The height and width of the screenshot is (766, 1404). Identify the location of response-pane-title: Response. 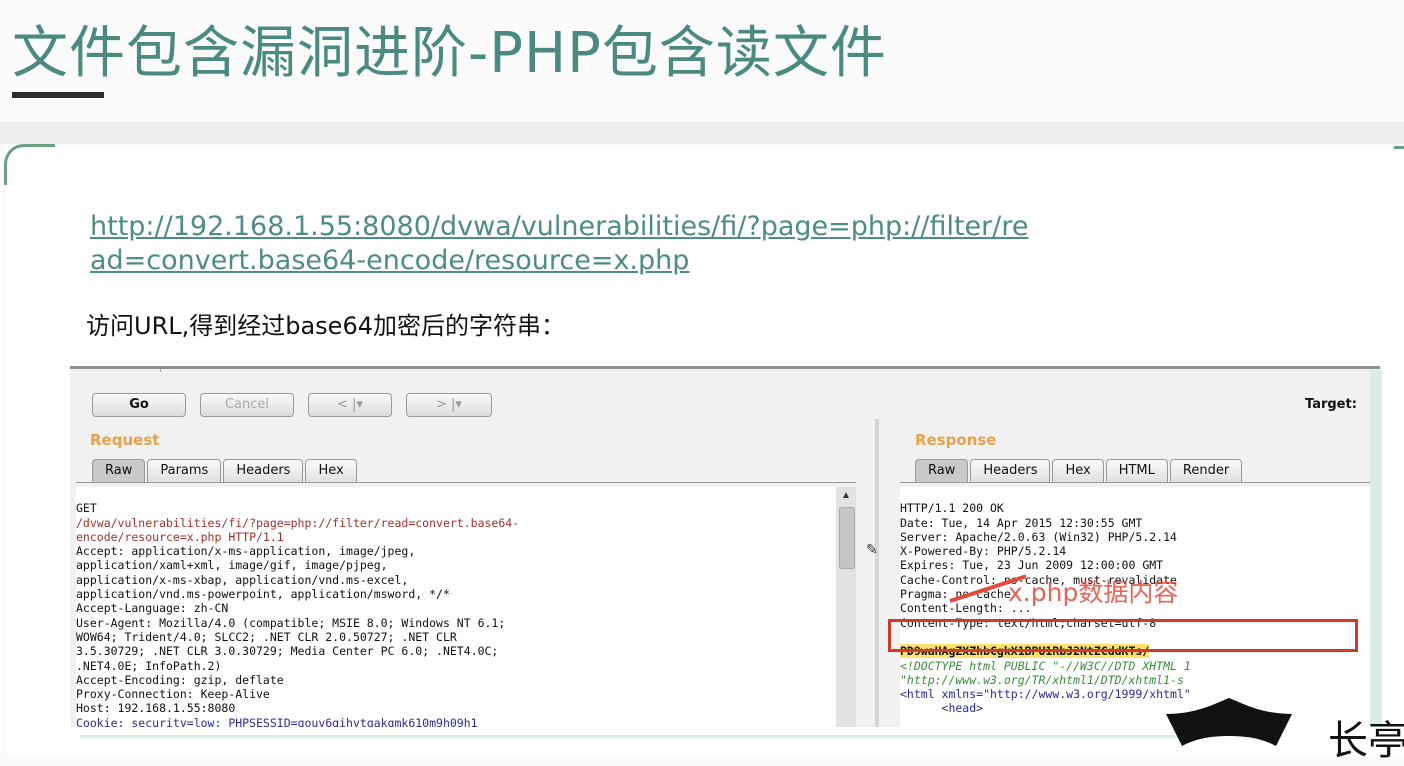
(956, 440).